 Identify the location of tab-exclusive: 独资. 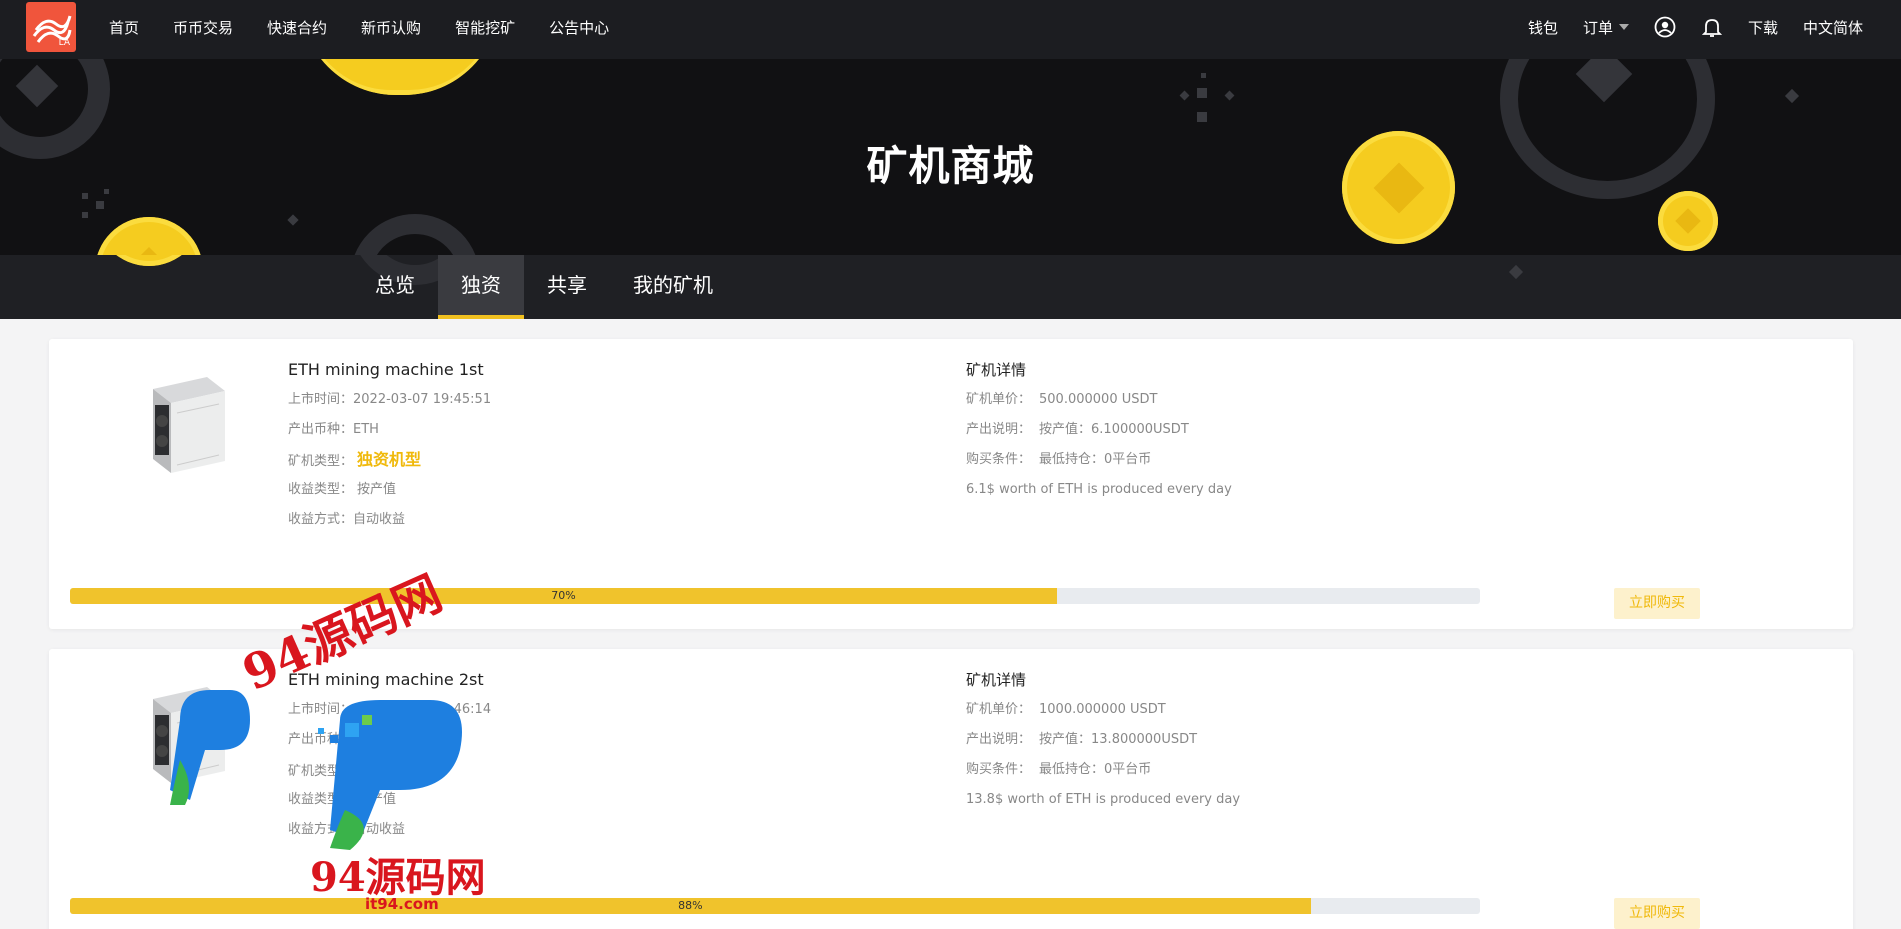
(481, 287).